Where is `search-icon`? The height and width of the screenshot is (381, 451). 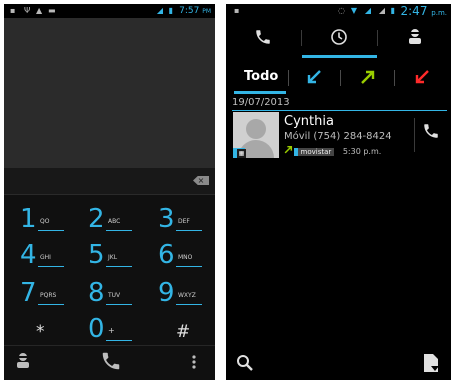 search-icon is located at coordinates (245, 365).